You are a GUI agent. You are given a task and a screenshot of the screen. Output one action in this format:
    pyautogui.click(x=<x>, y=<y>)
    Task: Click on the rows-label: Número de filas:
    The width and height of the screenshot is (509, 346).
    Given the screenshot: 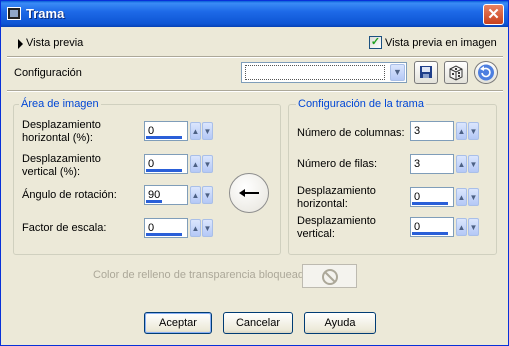 What is the action you would take?
    pyautogui.click(x=337, y=164)
    